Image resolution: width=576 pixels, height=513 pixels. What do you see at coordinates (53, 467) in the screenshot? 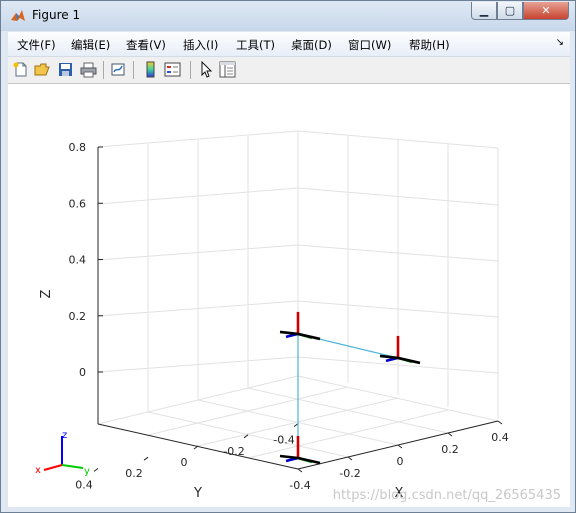
I see `triad-x-line` at bounding box center [53, 467].